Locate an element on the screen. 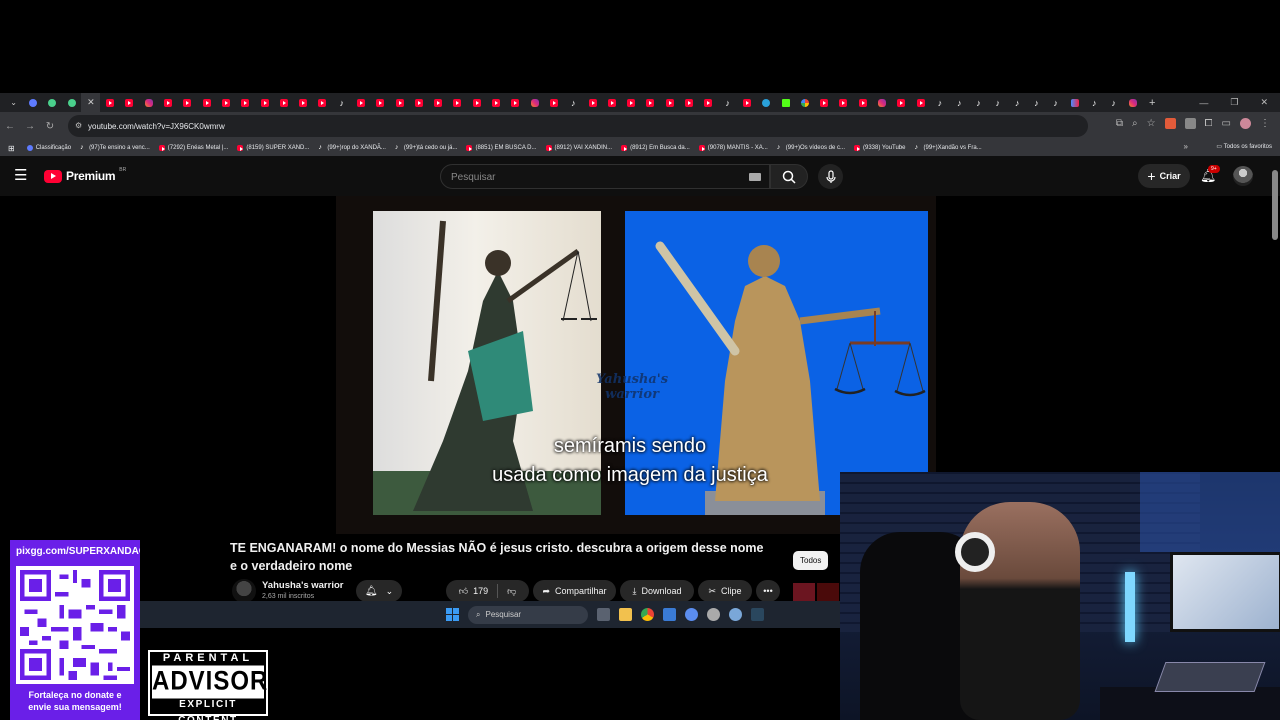 The width and height of the screenshot is (1280, 720). install-app-icon: ⧉ is located at coordinates (1119, 123).